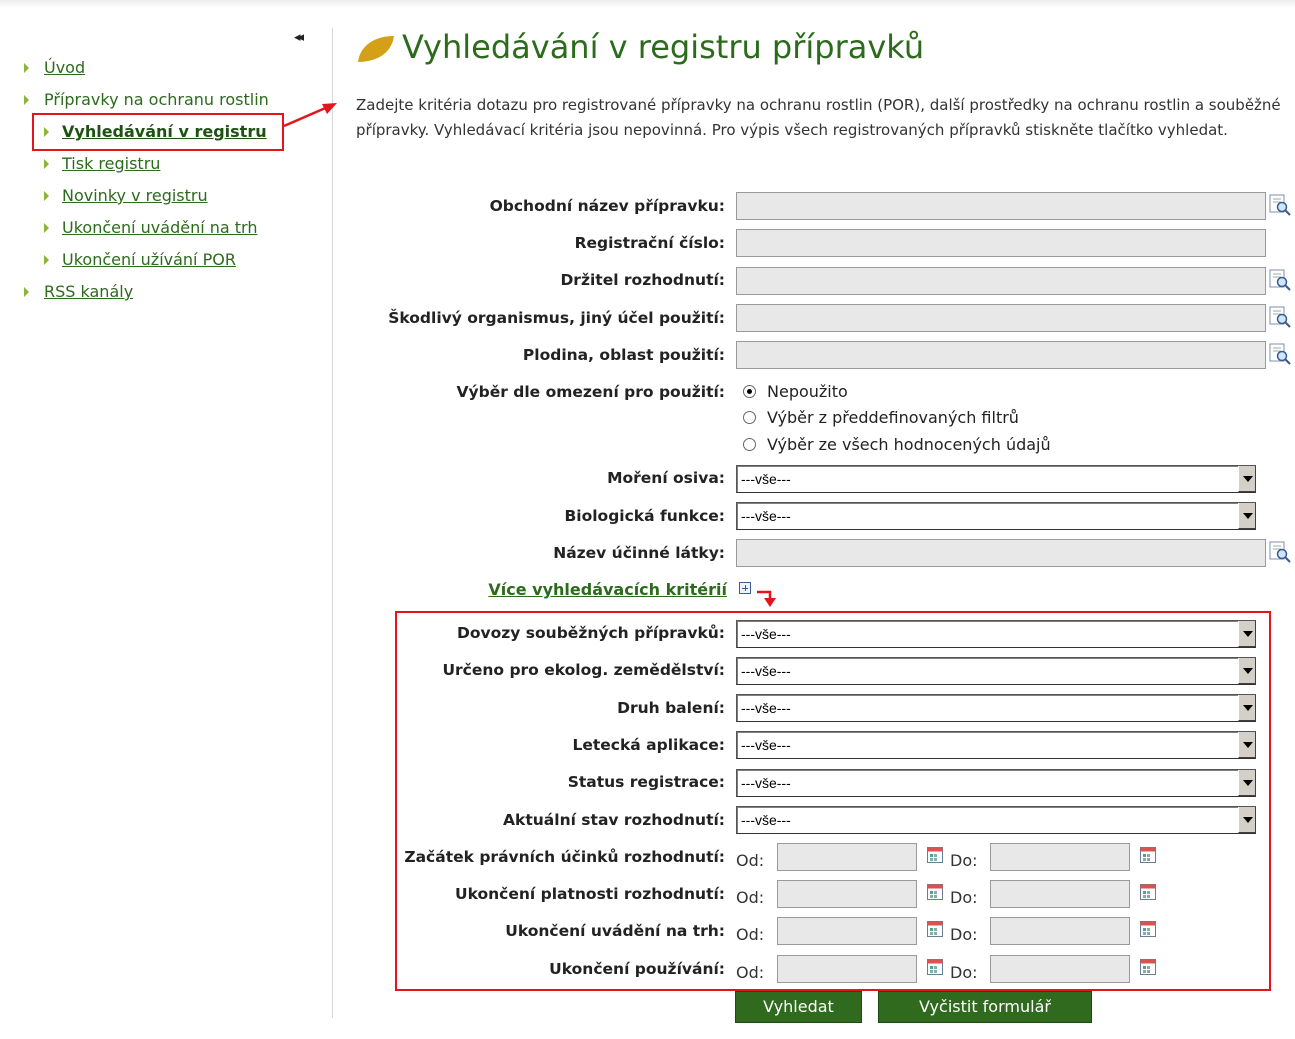 This screenshot has height=1039, width=1295. Describe the element at coordinates (299, 37) in the screenshot. I see `collapse-sidebar-icon: ◂◂` at that location.